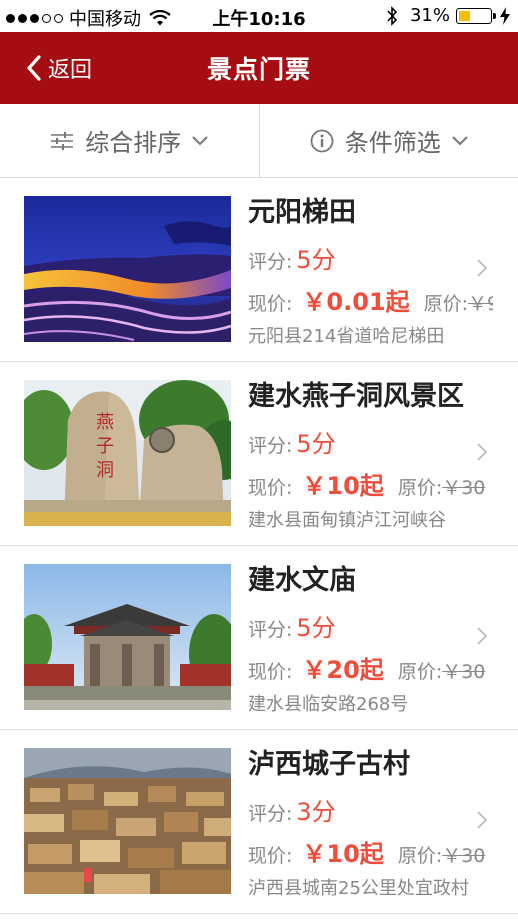 The width and height of the screenshot is (518, 920). Describe the element at coordinates (105, 19) in the screenshot. I see `carrier-name: 中国移动` at that location.